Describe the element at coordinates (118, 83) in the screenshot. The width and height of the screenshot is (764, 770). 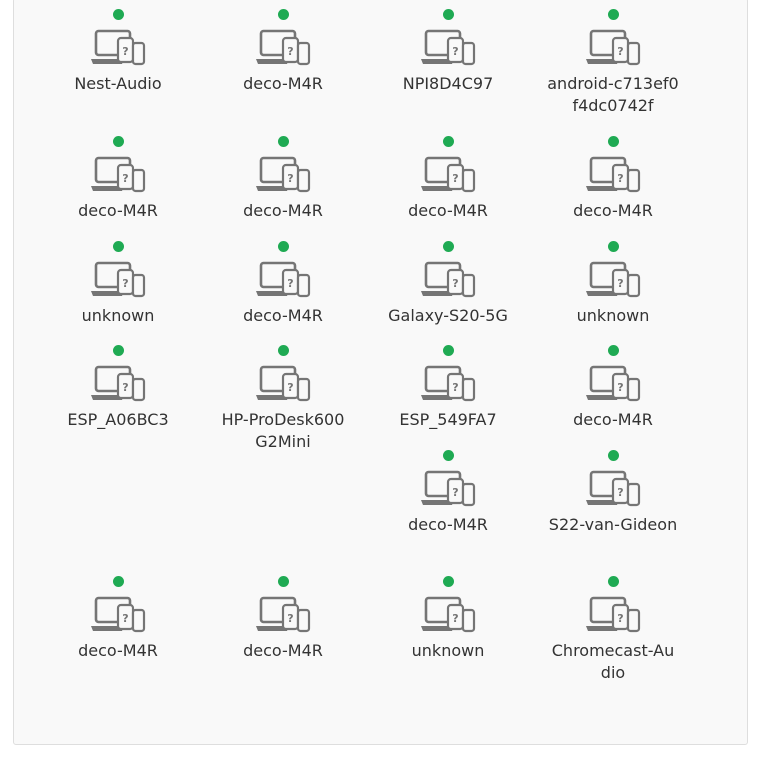
I see `device-name: Nest-Audio` at that location.